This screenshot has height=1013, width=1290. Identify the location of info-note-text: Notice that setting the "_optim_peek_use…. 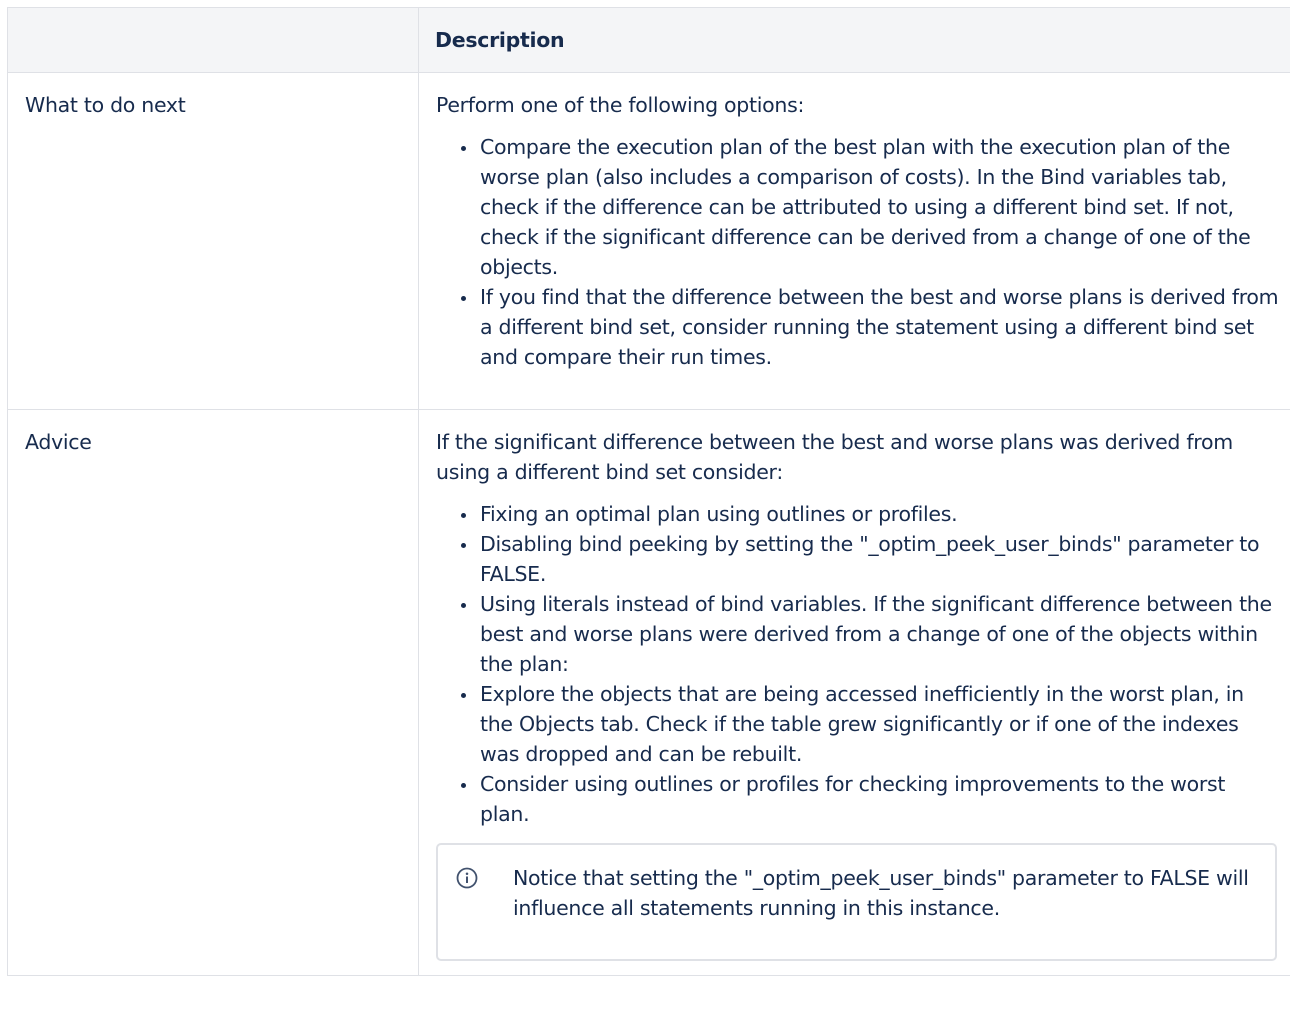
(881, 893).